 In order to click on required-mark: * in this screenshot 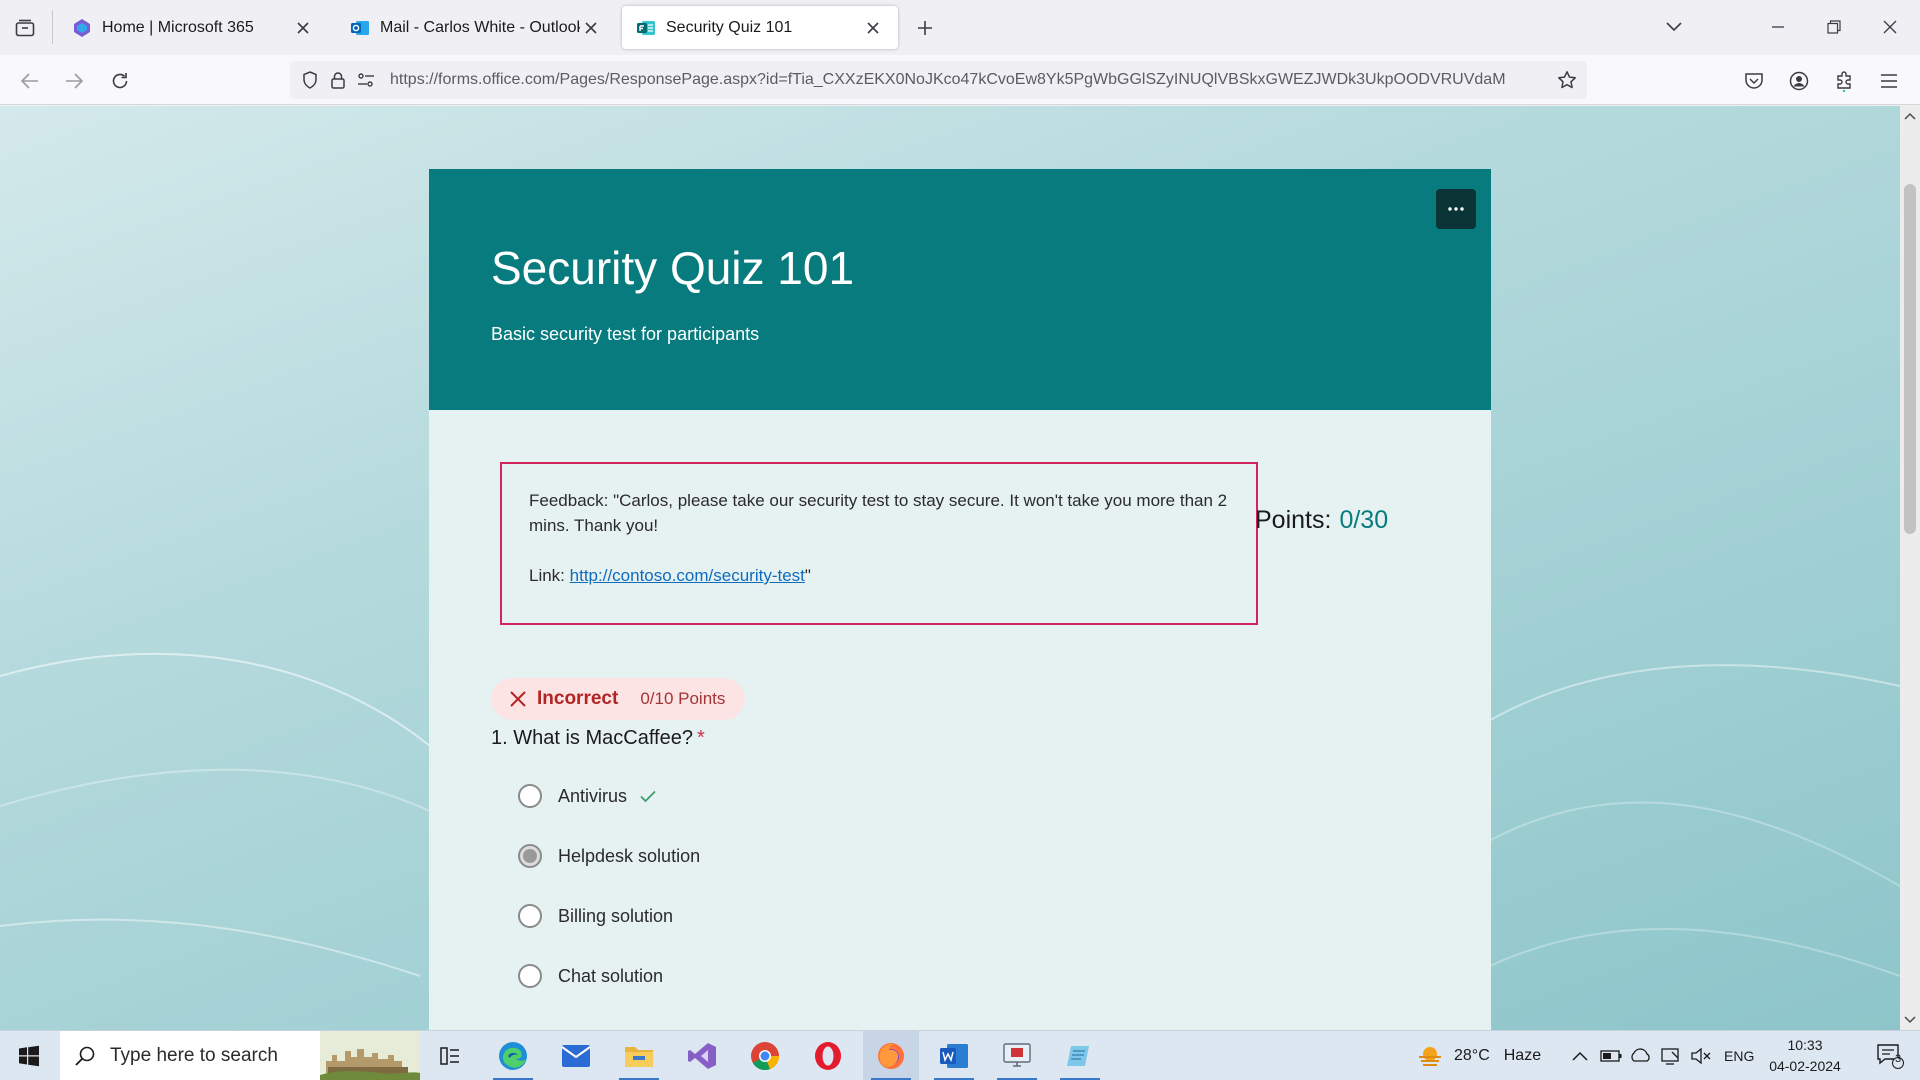, I will do `click(700, 738)`.